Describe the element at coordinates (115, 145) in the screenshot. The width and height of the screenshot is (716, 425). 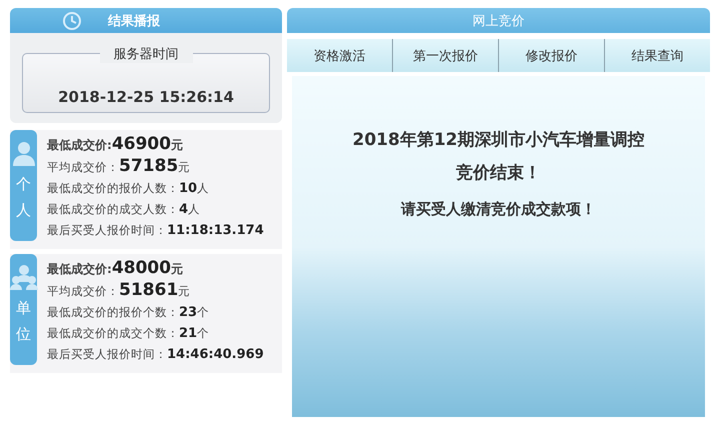
I see `result-line: 最低成交价:46900元` at that location.